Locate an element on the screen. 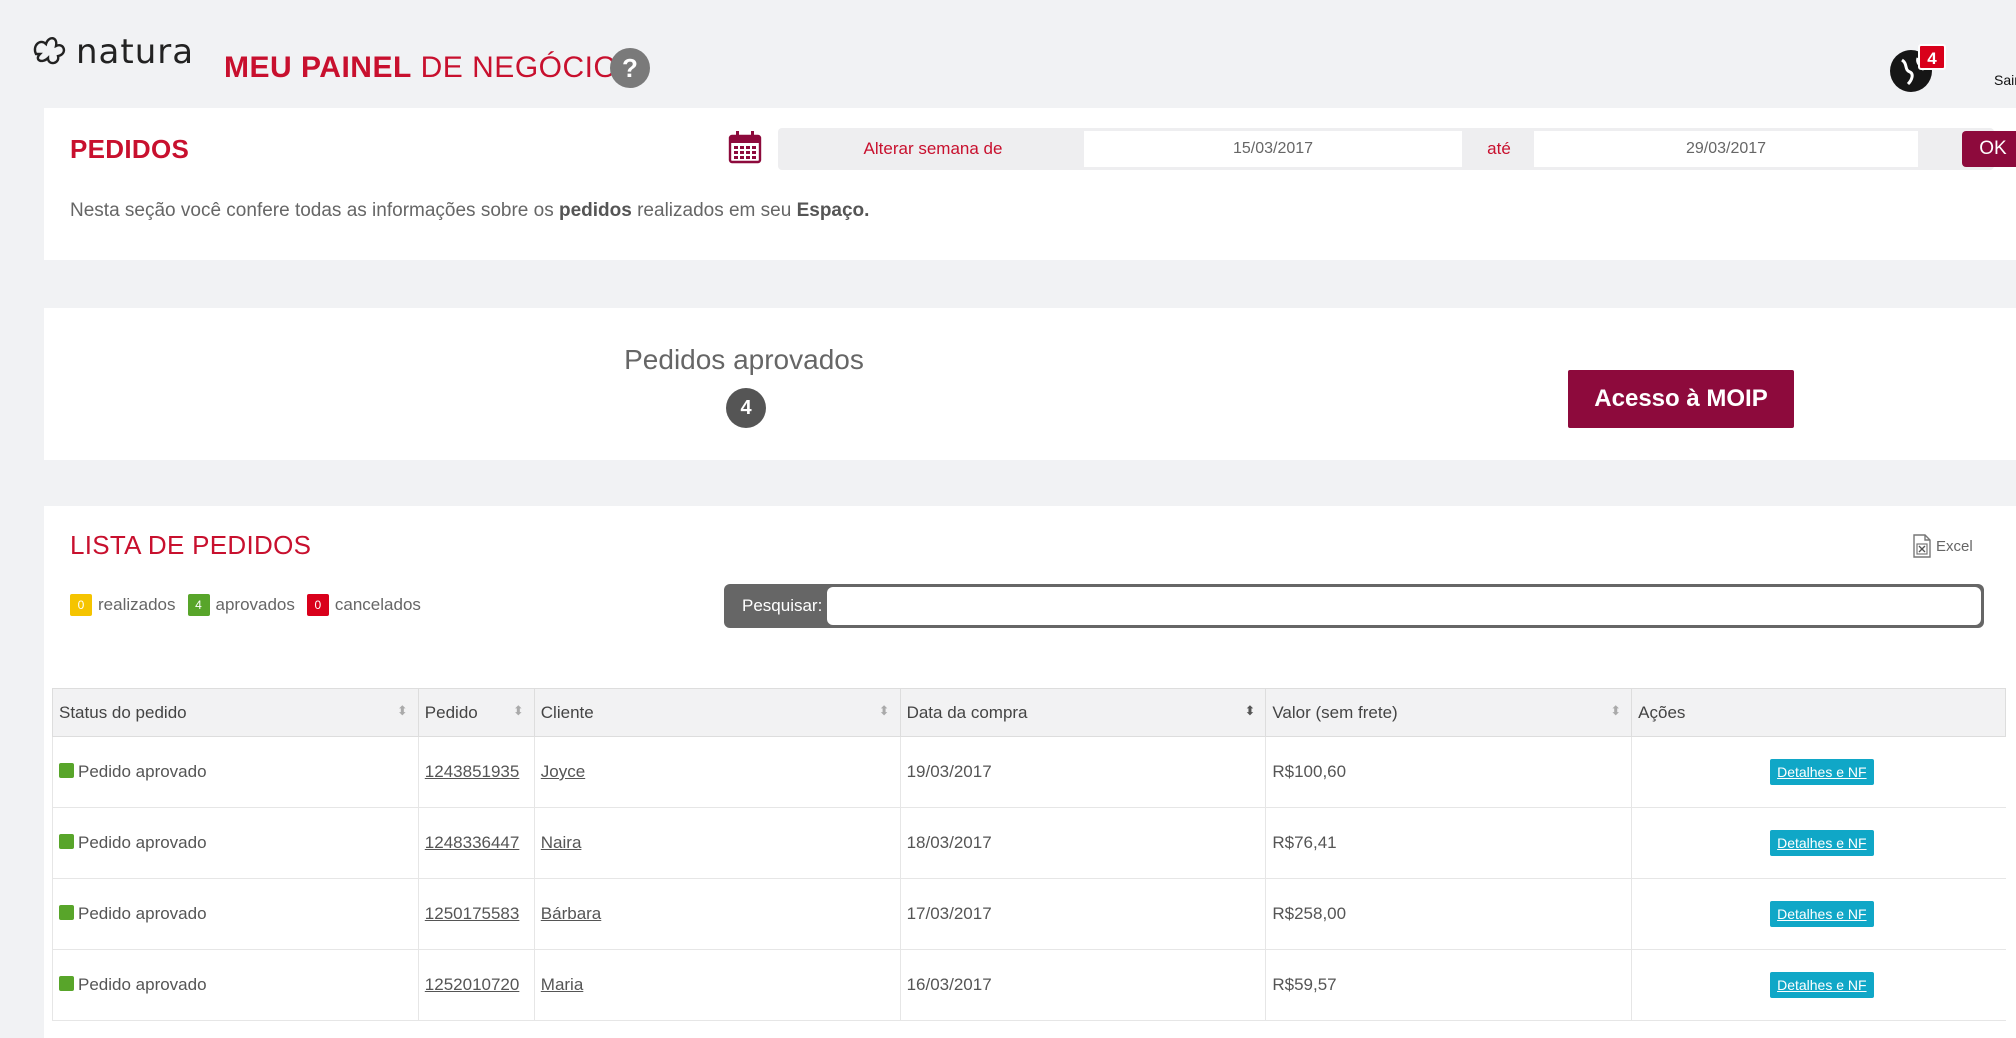 Image resolution: width=2016 pixels, height=1038 pixels. pedidos-title: PEDIDOS is located at coordinates (130, 149).